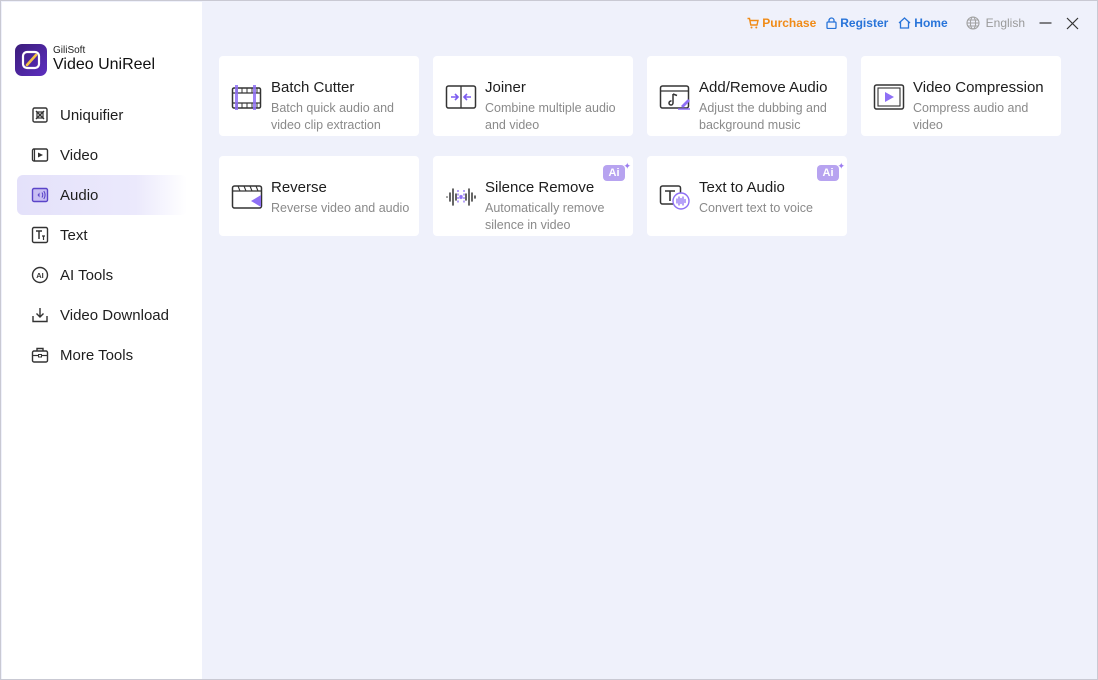 This screenshot has height=680, width=1098. Describe the element at coordinates (114, 315) in the screenshot. I see `sidebar-item-label: Video Download` at that location.